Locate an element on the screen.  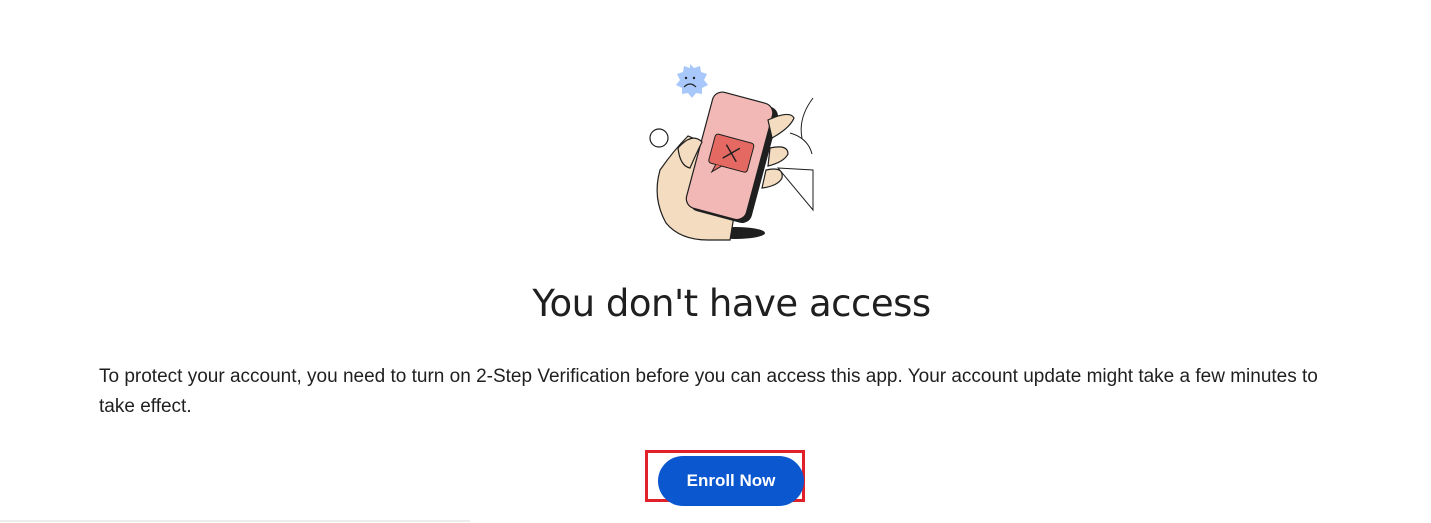
sad-face-icon is located at coordinates (692, 81).